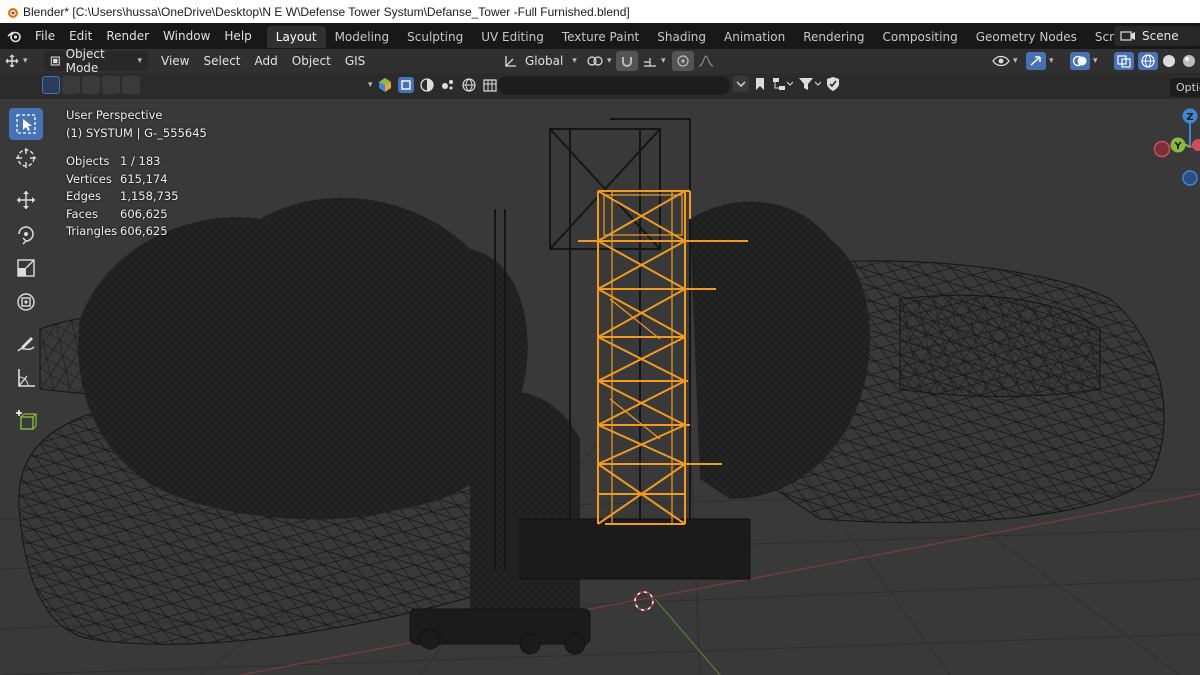  Describe the element at coordinates (595, 61) in the screenshot. I see `pivot-icon` at that location.